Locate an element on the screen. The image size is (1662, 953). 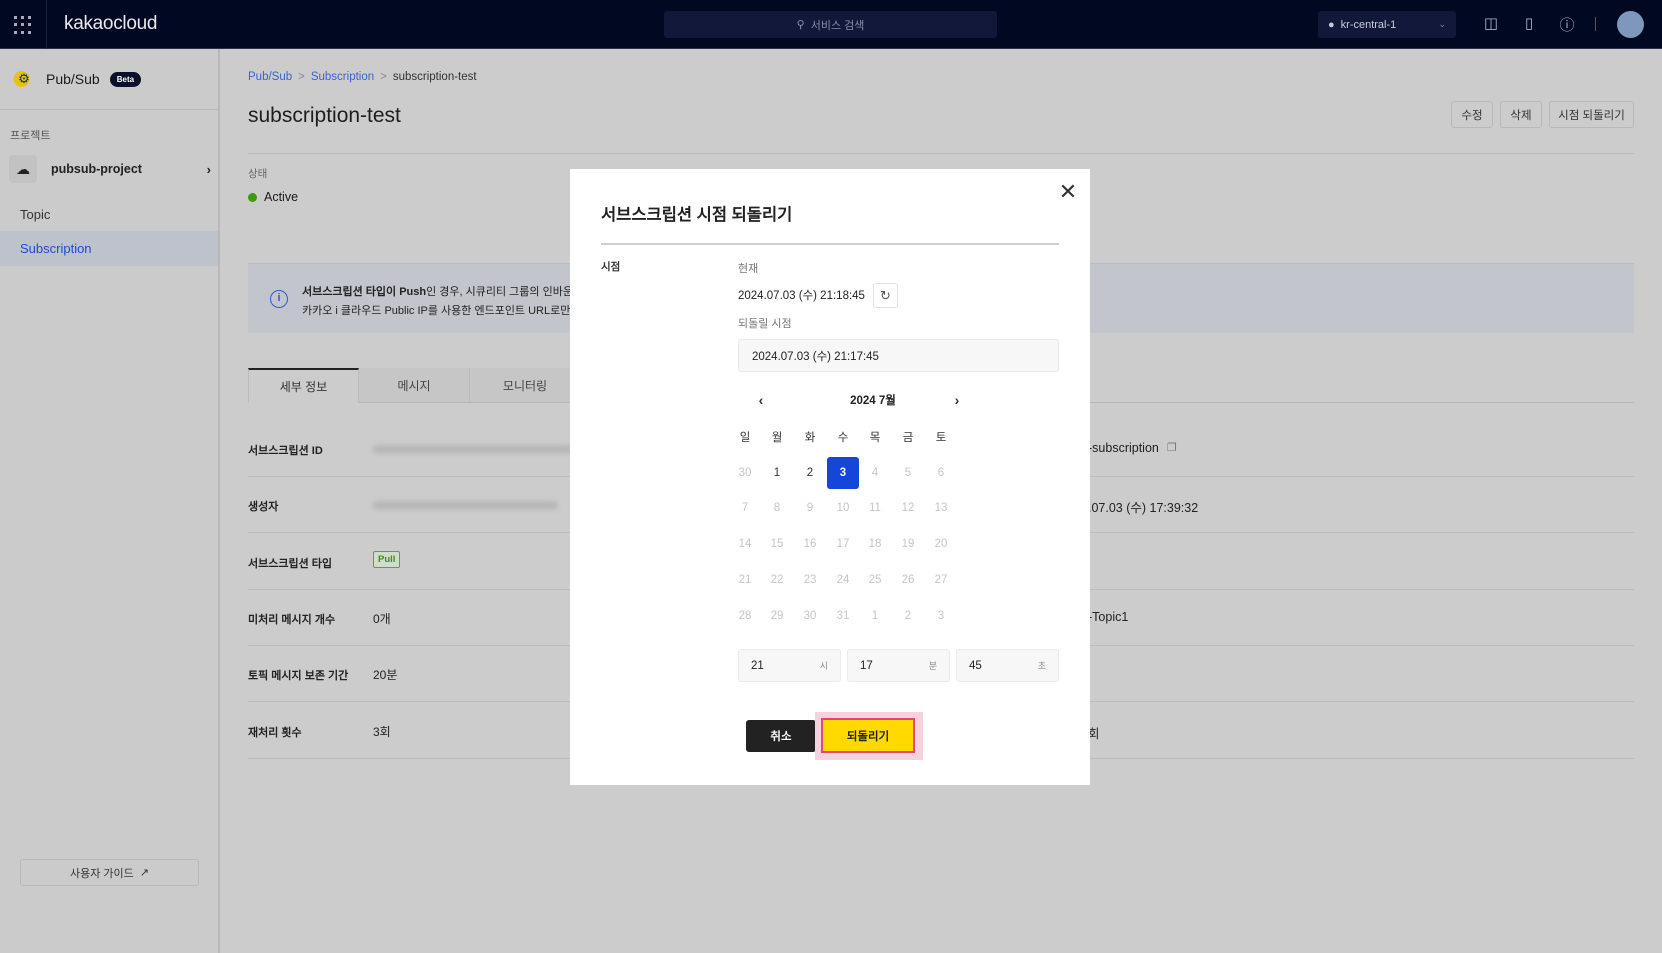
delete-button: 삭제 is located at coordinates (1521, 114).